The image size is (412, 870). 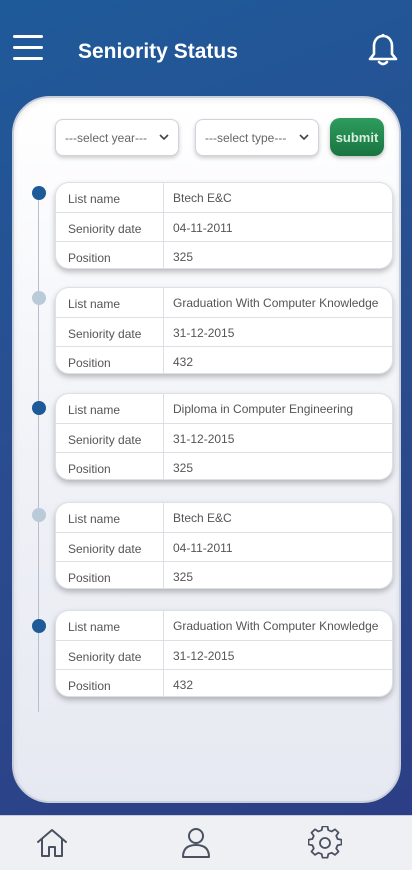 What do you see at coordinates (28, 49) in the screenshot?
I see `hamburger-menu-icon` at bounding box center [28, 49].